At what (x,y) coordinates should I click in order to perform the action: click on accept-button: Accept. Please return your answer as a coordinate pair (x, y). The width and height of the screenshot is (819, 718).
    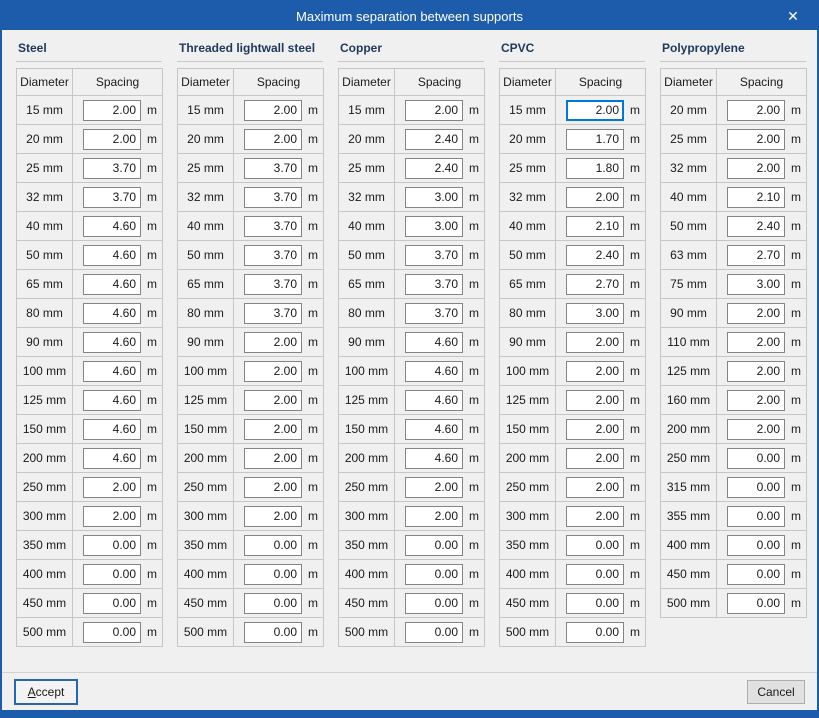
    Looking at the image, I should click on (46, 691).